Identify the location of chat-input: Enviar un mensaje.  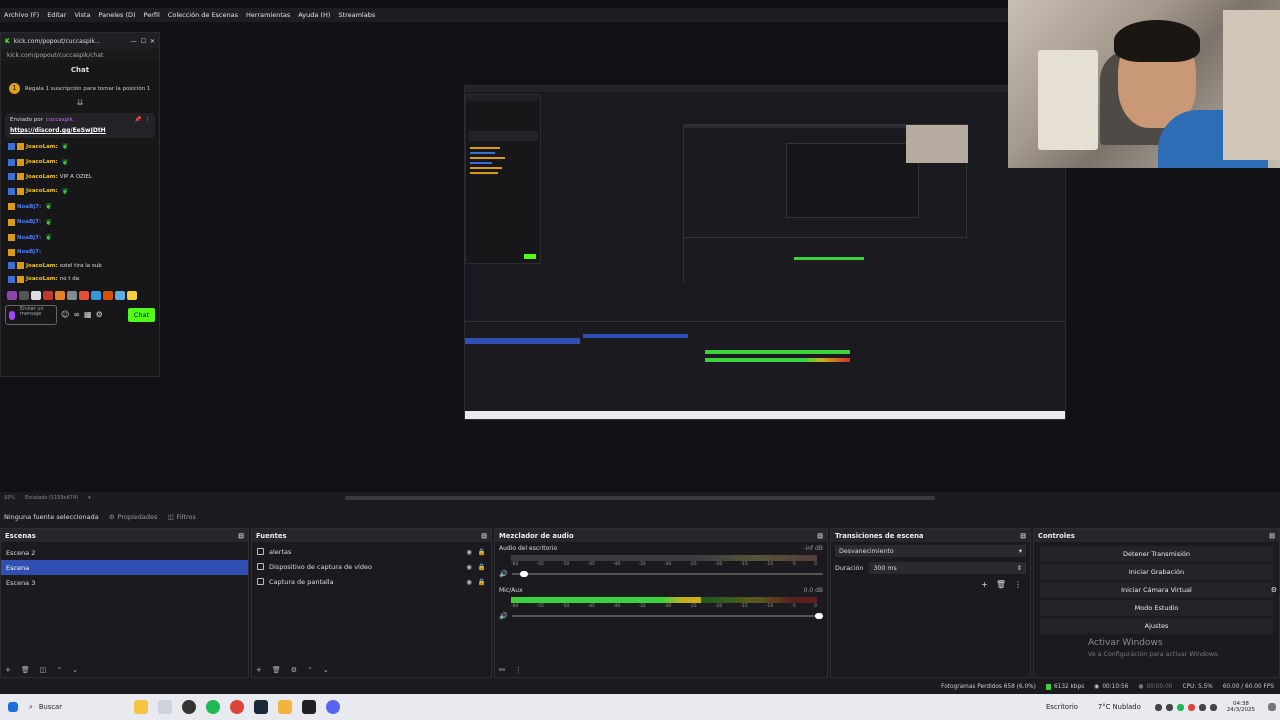
(31, 314).